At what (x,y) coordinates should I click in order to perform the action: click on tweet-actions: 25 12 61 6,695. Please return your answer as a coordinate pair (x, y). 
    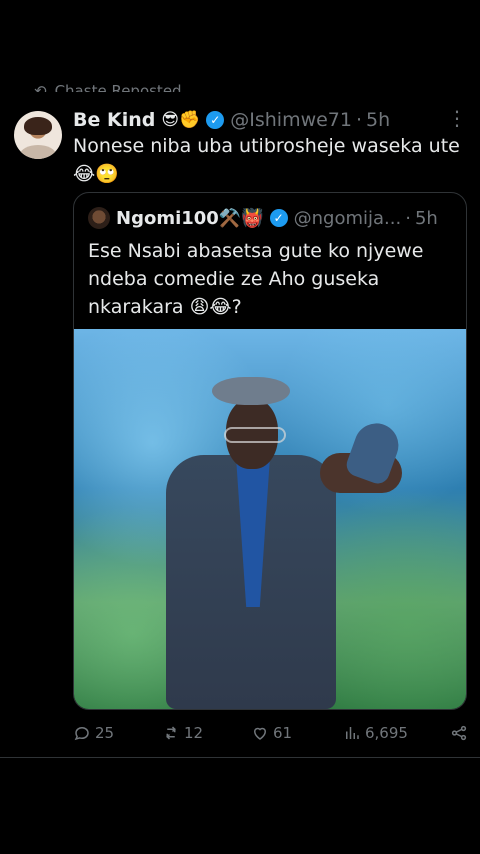
    Looking at the image, I should click on (270, 733).